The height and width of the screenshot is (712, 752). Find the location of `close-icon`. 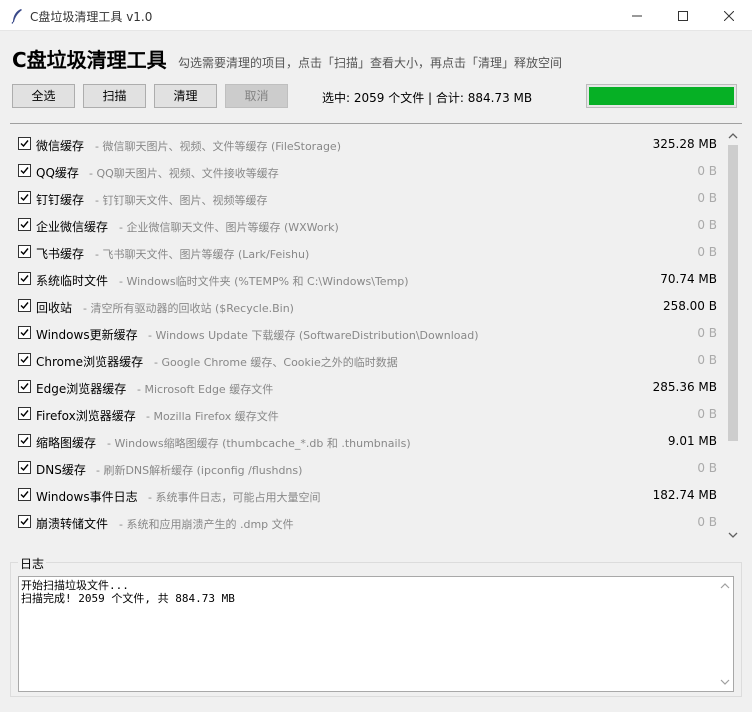

close-icon is located at coordinates (729, 15).